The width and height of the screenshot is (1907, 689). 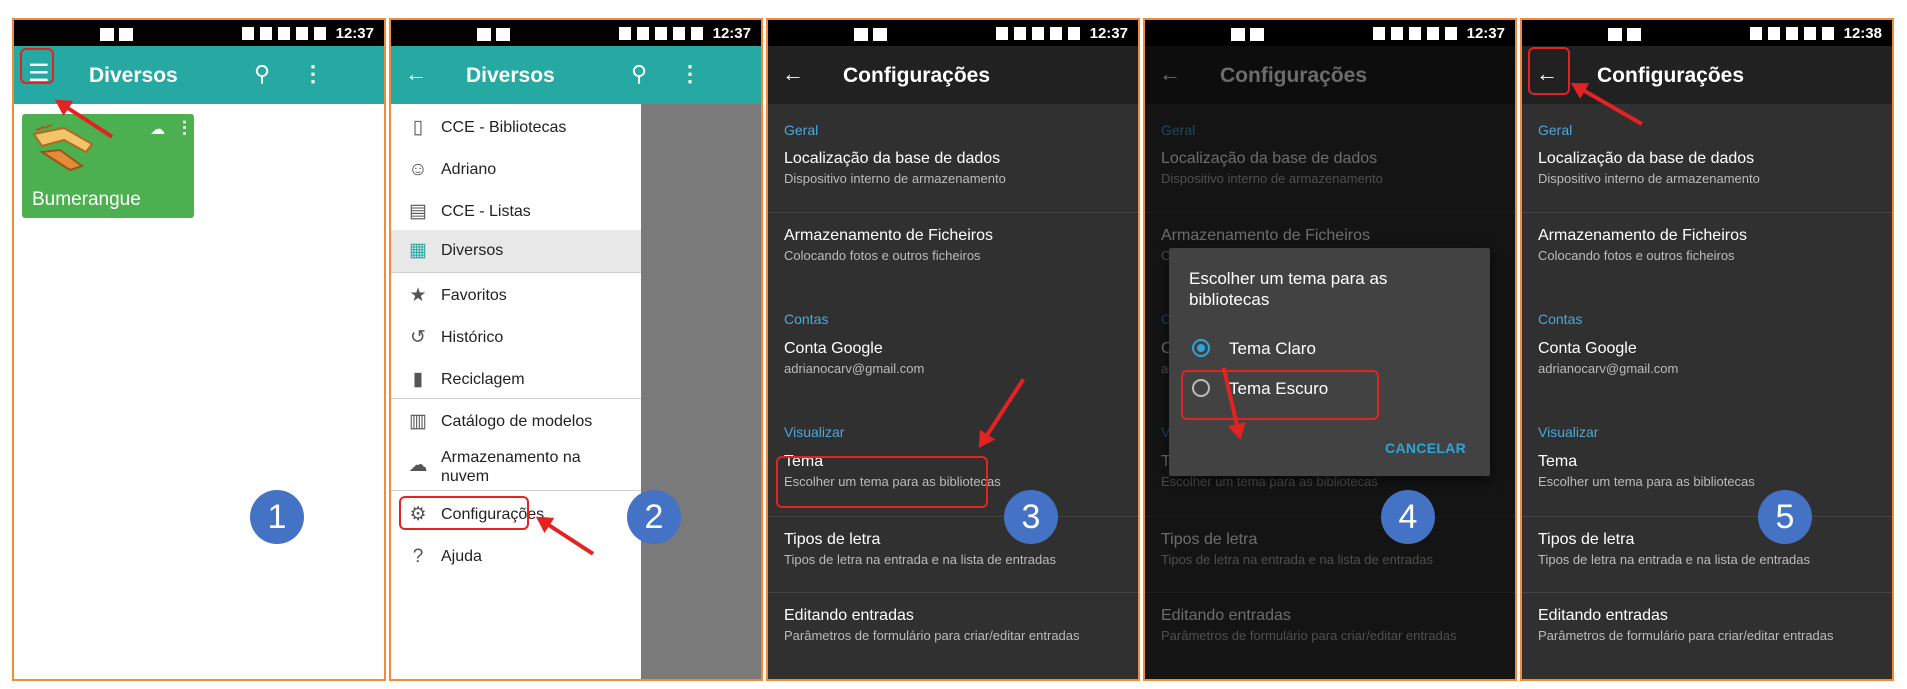 What do you see at coordinates (184, 128) in the screenshot?
I see `card-overflow-icon: ⋮` at bounding box center [184, 128].